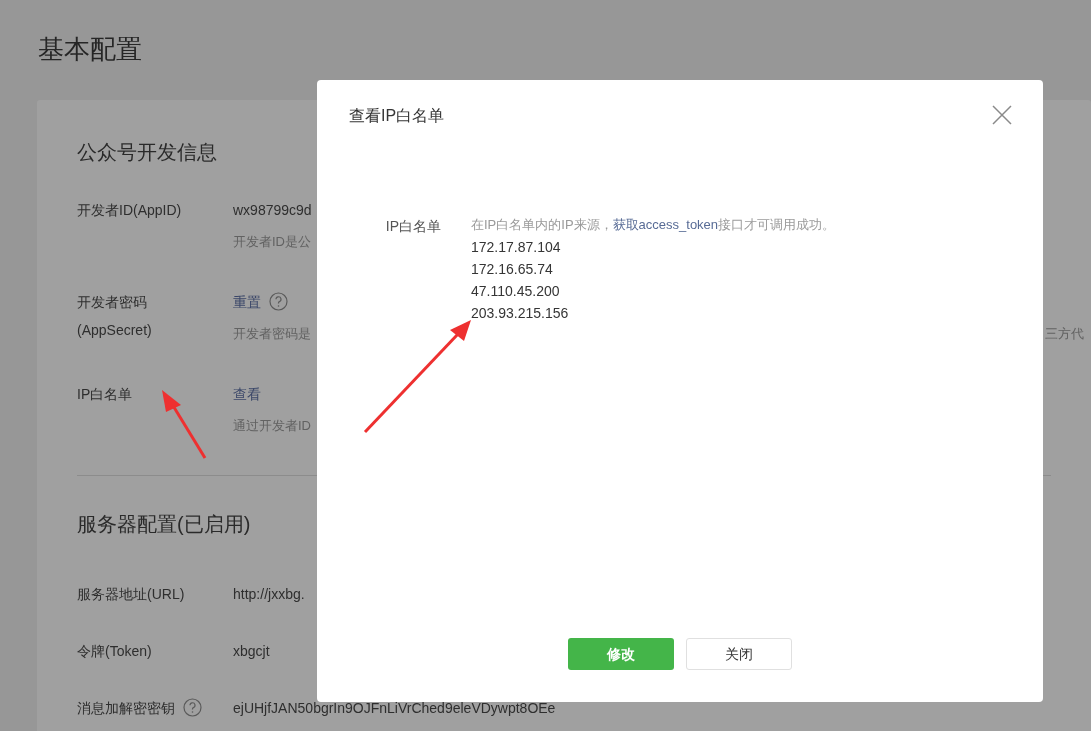  What do you see at coordinates (115, 316) in the screenshot?
I see `field-label: 开发者密码(AppSecret)` at bounding box center [115, 316].